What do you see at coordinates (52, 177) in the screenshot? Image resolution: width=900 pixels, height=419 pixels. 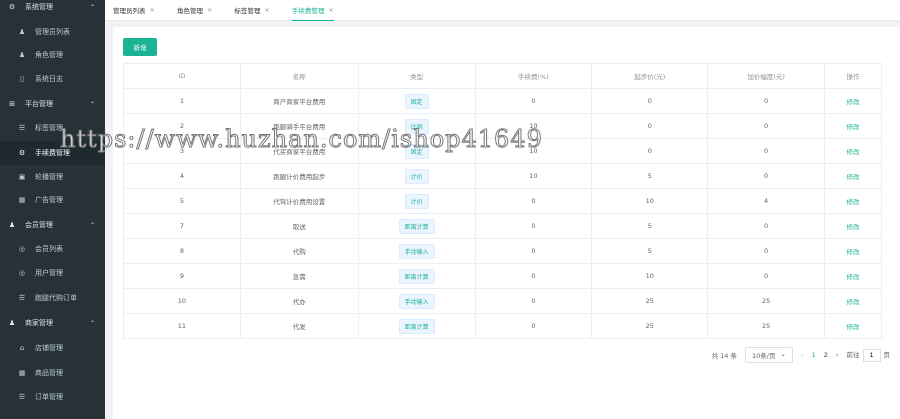 I see `sidebar-item-7: ▣ 轮播管理` at bounding box center [52, 177].